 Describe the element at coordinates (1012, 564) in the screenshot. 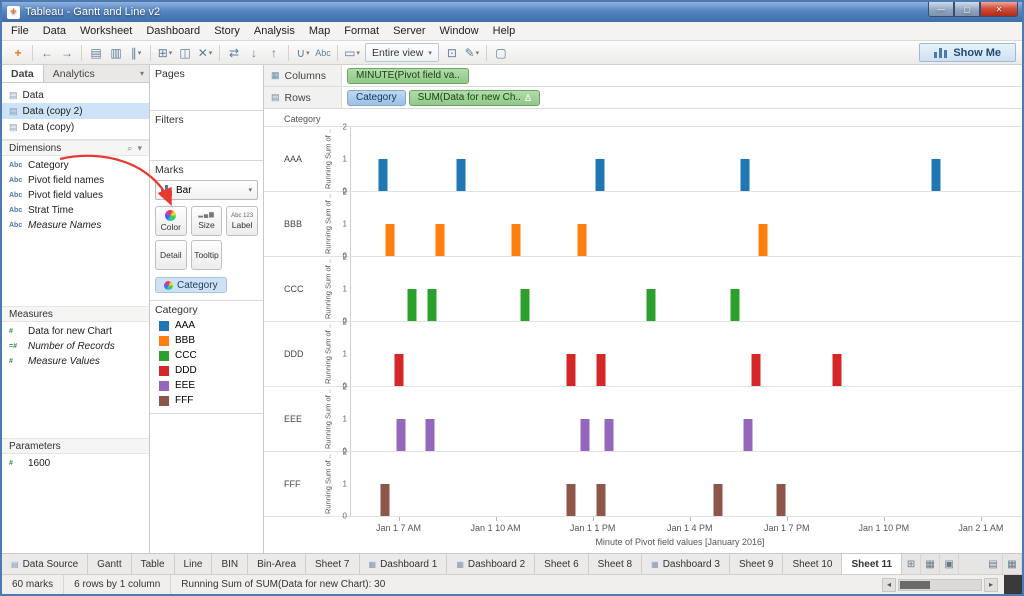

I see `show-sheet-sorter-icon: ▦` at that location.